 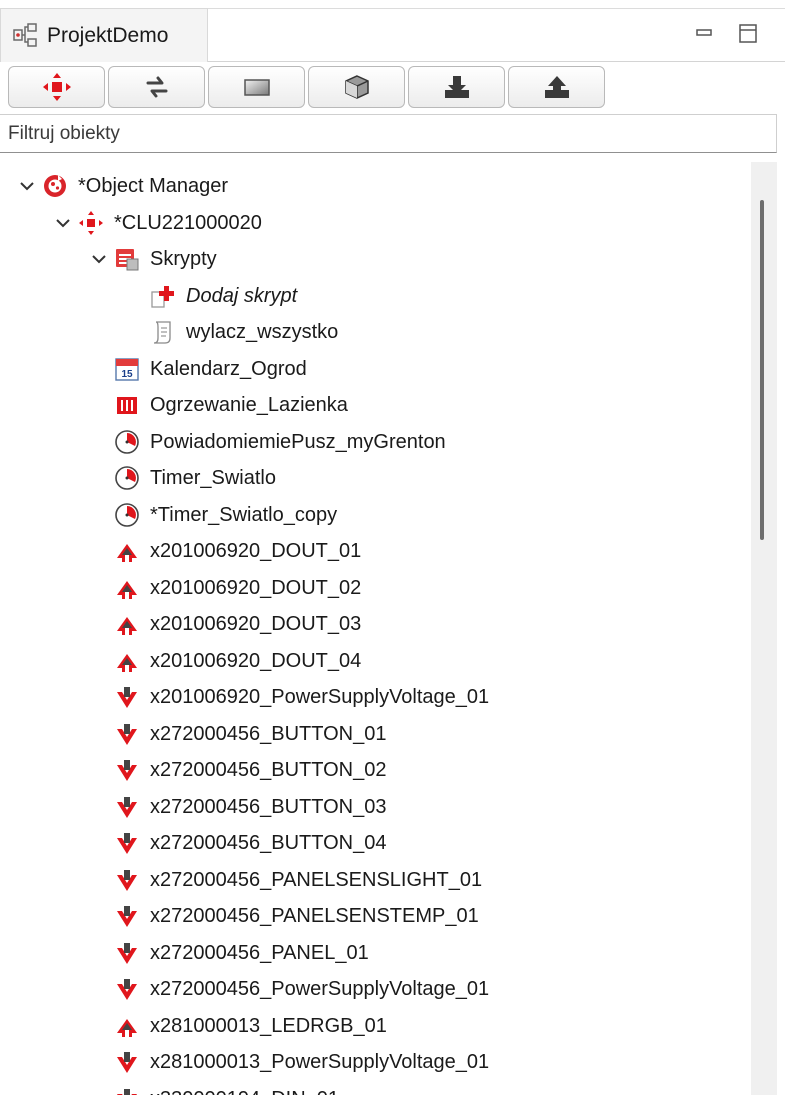 I want to click on tree-row: x201006920_DOUT_01, so click(x=239, y=551).